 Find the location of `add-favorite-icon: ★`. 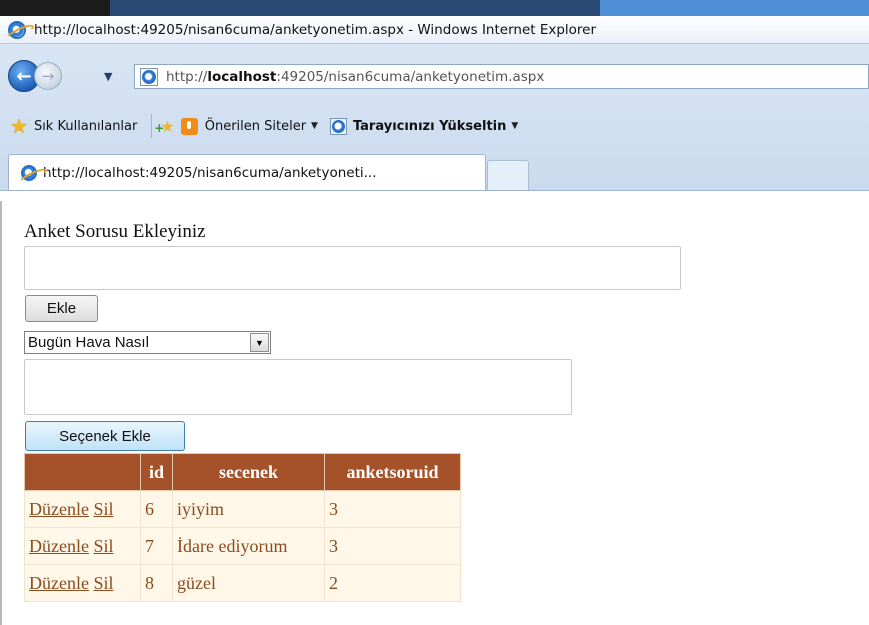

add-favorite-icon: ★ is located at coordinates (164, 126).